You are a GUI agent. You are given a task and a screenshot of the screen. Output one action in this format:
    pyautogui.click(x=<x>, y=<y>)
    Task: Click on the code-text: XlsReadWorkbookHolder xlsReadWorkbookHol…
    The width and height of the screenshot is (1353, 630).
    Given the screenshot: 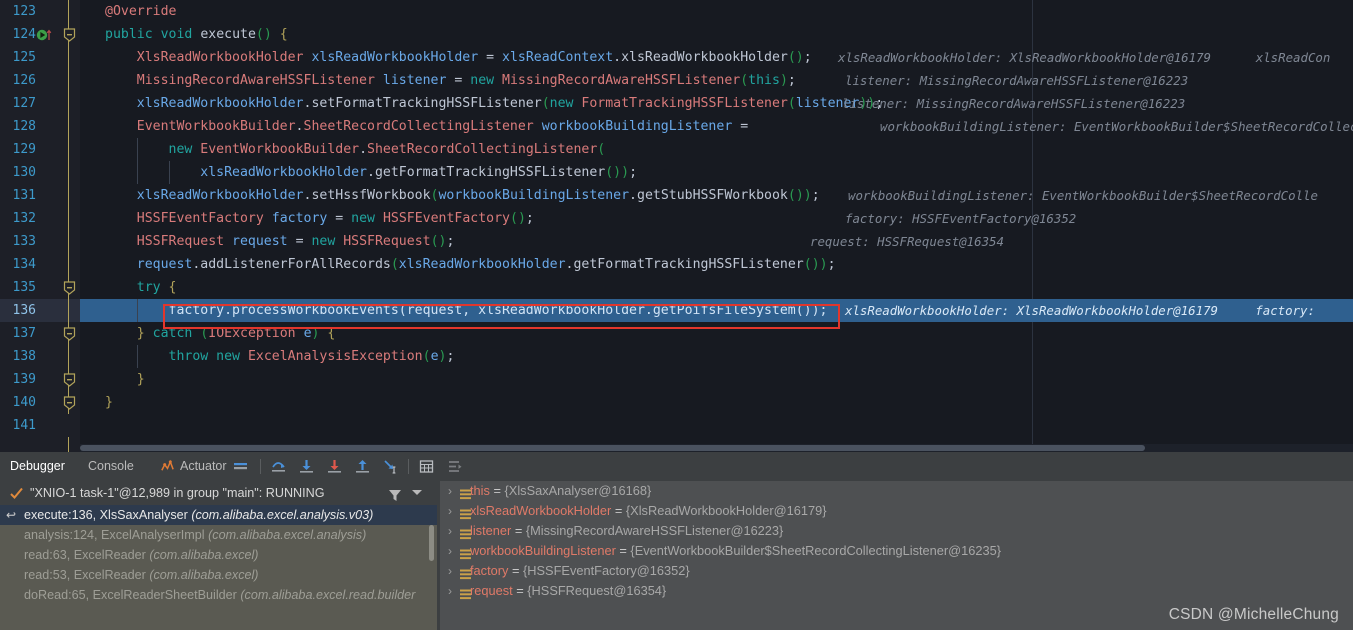 What is the action you would take?
    pyautogui.click(x=474, y=57)
    